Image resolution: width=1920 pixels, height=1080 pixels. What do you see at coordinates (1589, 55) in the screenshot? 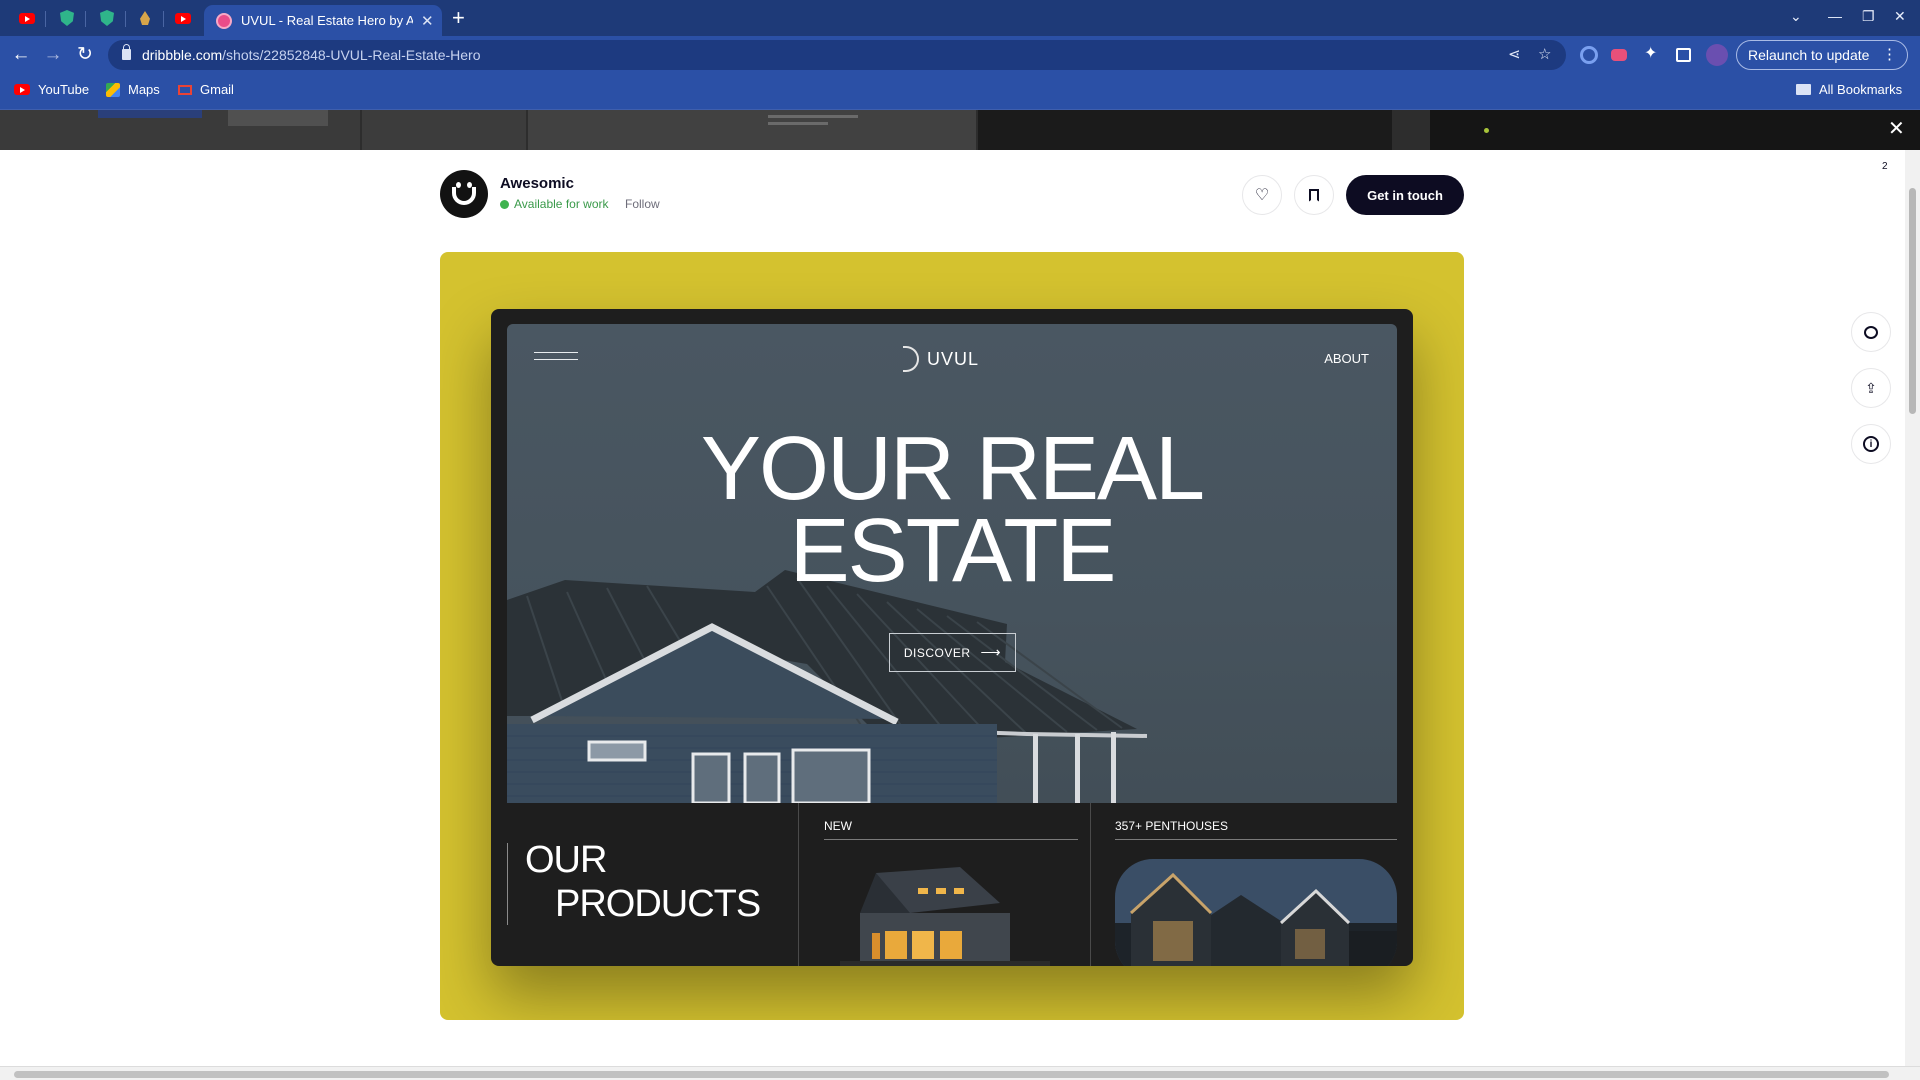
I see `extension-circle-icon` at bounding box center [1589, 55].